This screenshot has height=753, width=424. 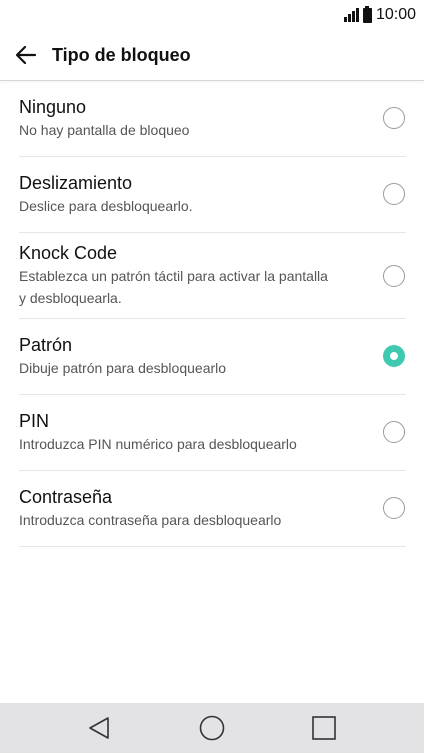 What do you see at coordinates (394, 194) in the screenshot?
I see `radio-button-deslizamiento` at bounding box center [394, 194].